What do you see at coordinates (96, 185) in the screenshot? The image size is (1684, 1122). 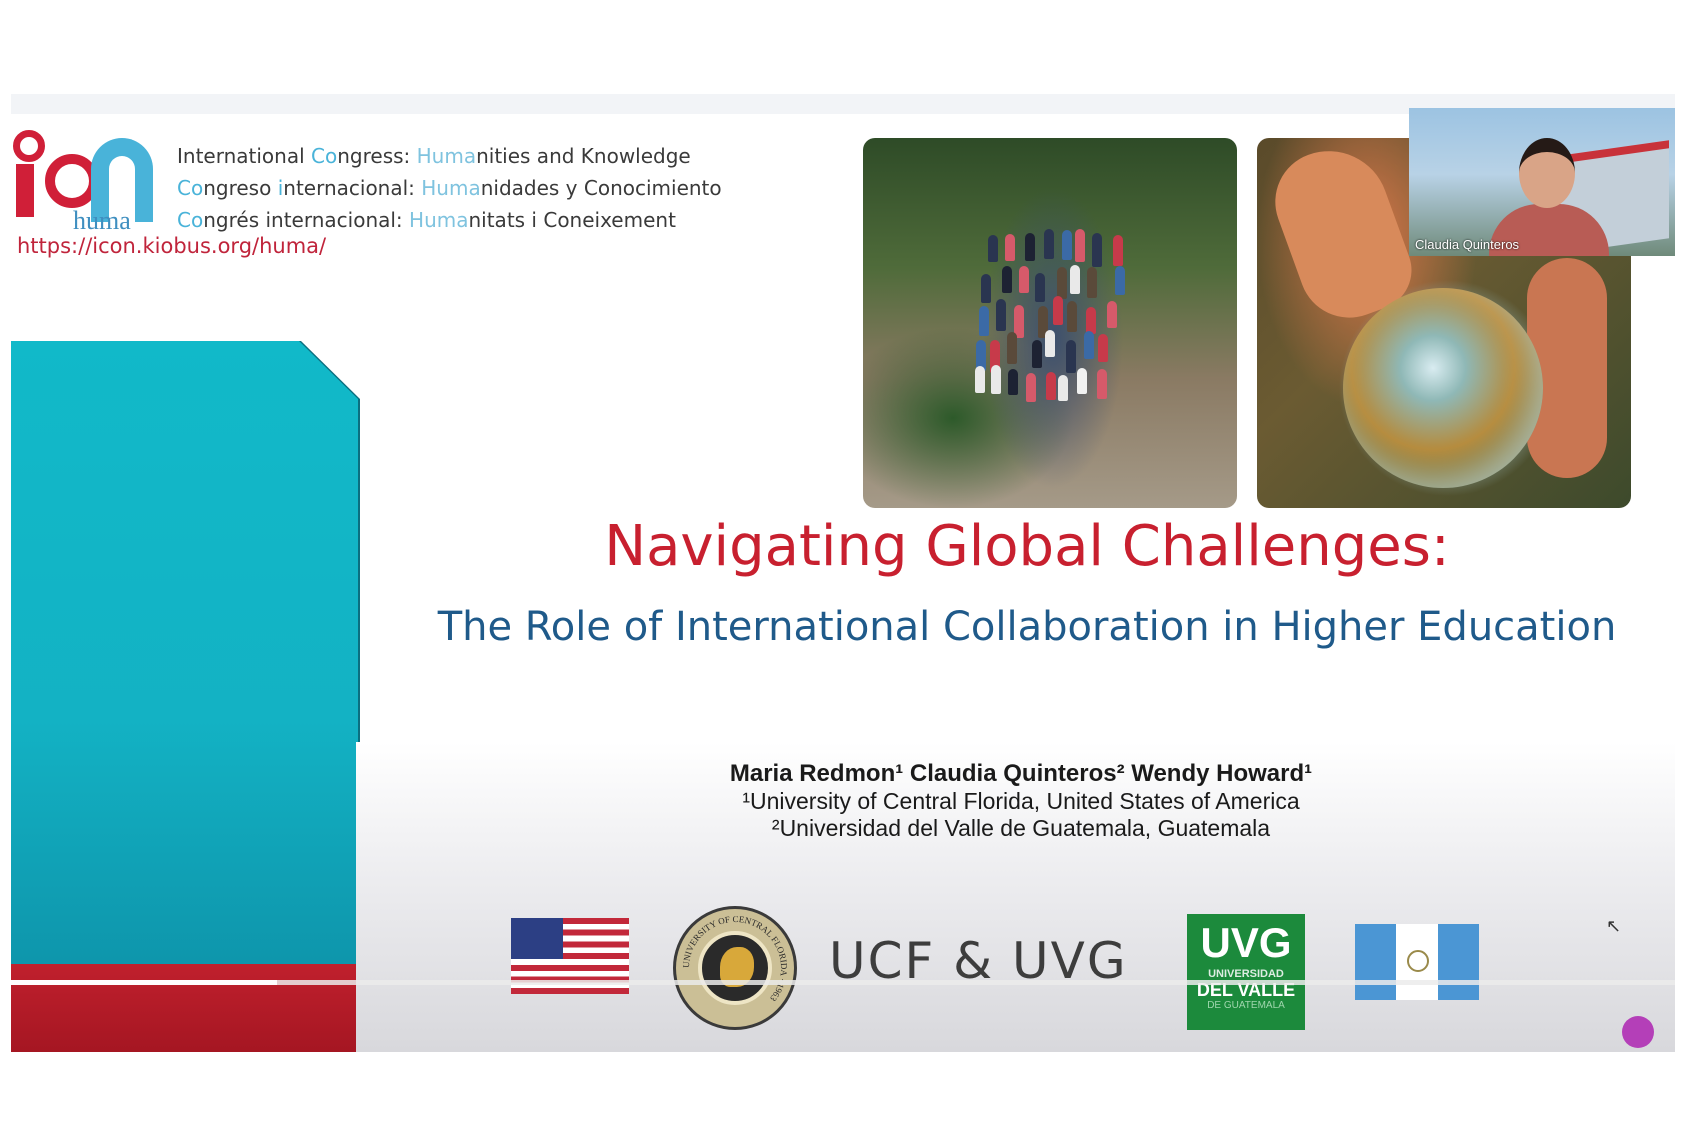 I see `icon-huma-logo: huma` at bounding box center [96, 185].